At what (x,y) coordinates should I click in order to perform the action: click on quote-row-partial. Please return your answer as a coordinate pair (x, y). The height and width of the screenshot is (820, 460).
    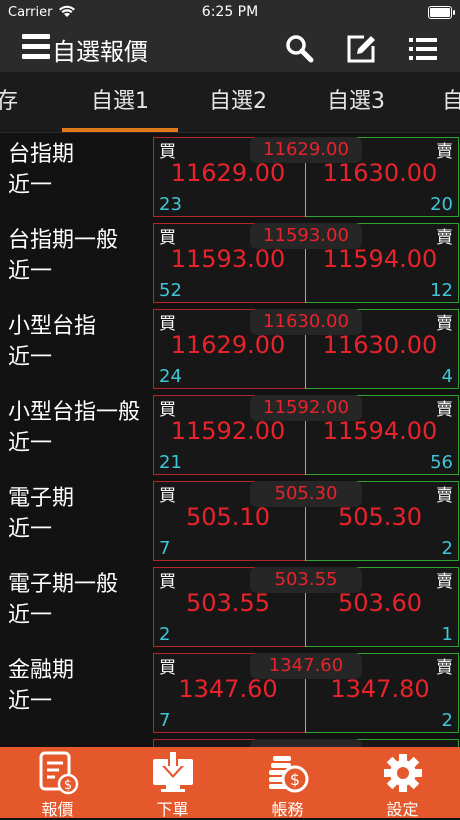
    Looking at the image, I should click on (230, 741).